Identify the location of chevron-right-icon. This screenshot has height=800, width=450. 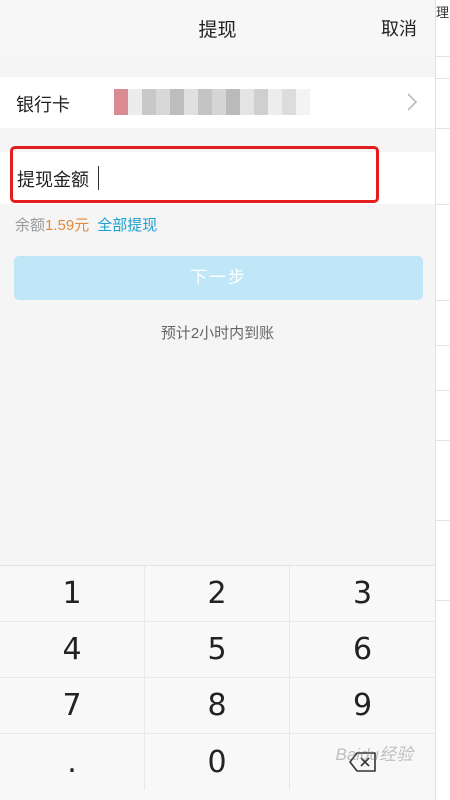
(412, 102).